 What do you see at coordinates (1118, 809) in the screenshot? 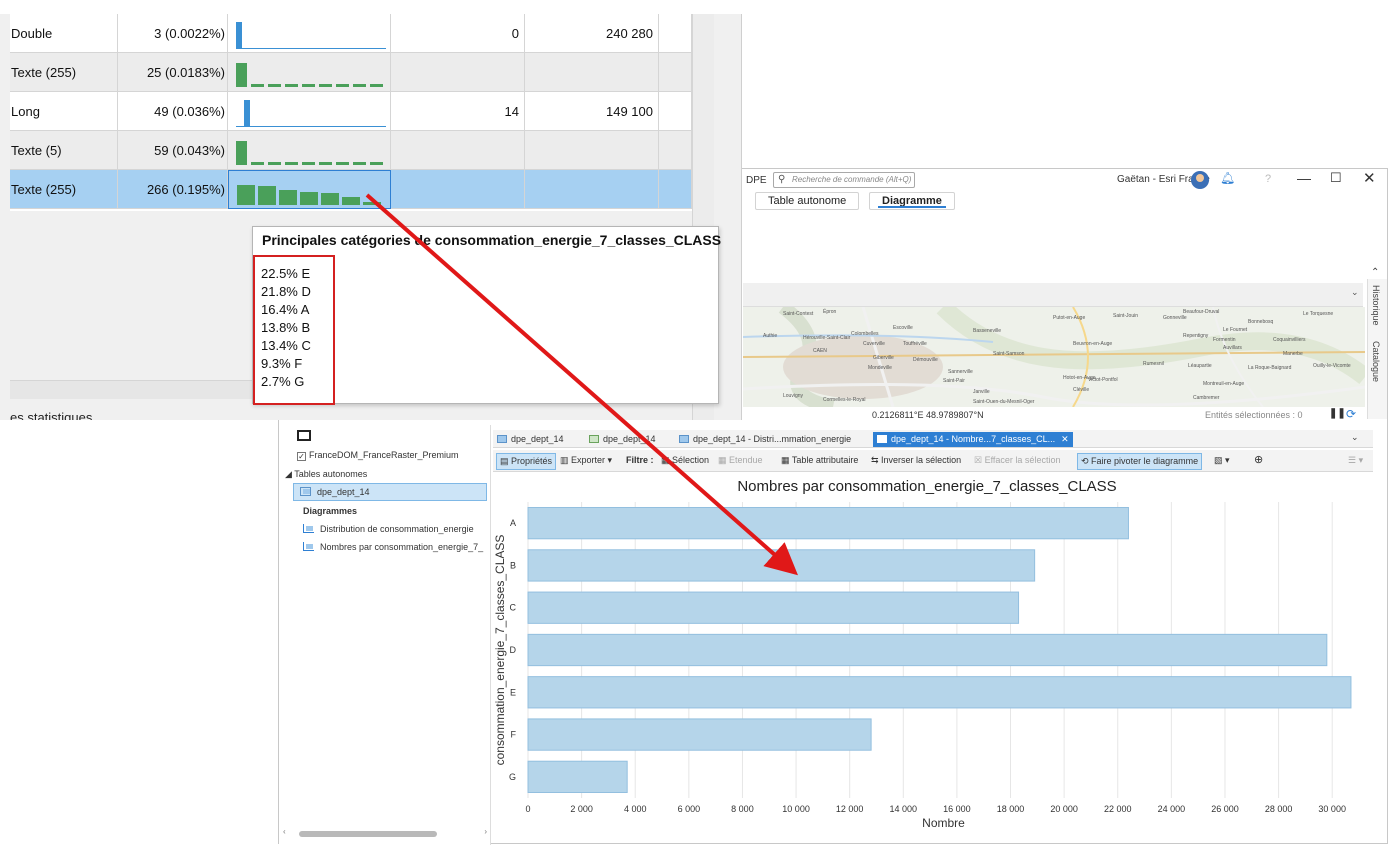
I see `x-tick-label: 22 000` at bounding box center [1118, 809].